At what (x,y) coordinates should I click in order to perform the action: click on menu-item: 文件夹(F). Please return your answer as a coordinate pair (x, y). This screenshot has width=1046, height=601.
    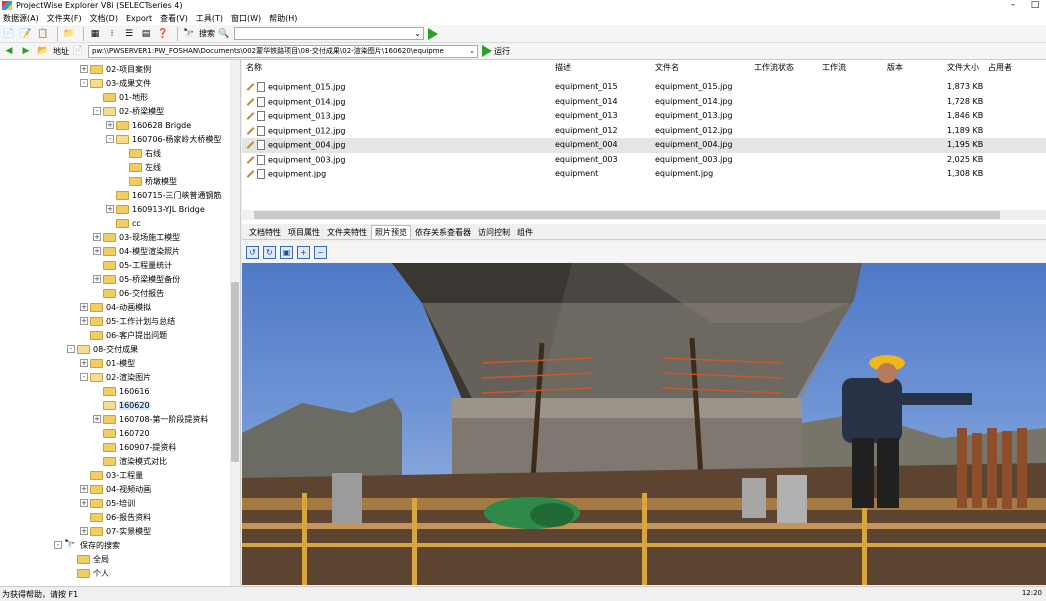
    Looking at the image, I should click on (64, 18).